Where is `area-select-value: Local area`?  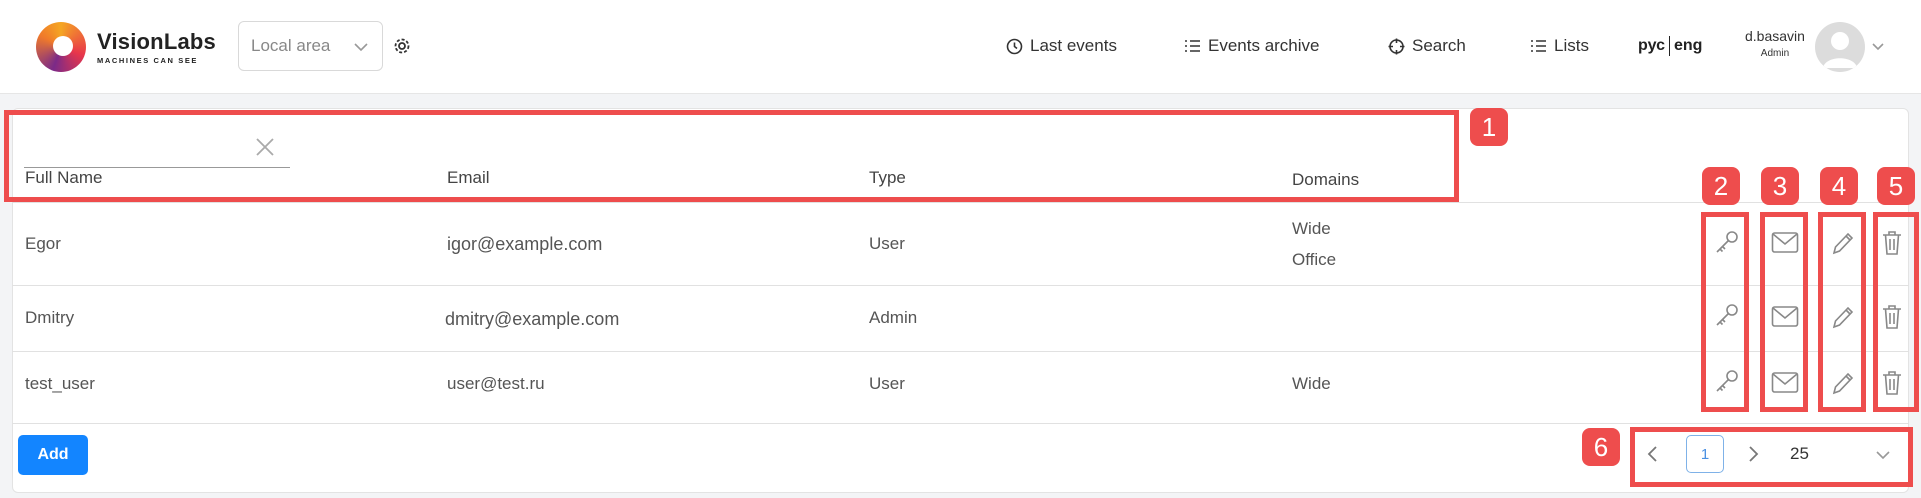
area-select-value: Local area is located at coordinates (291, 45).